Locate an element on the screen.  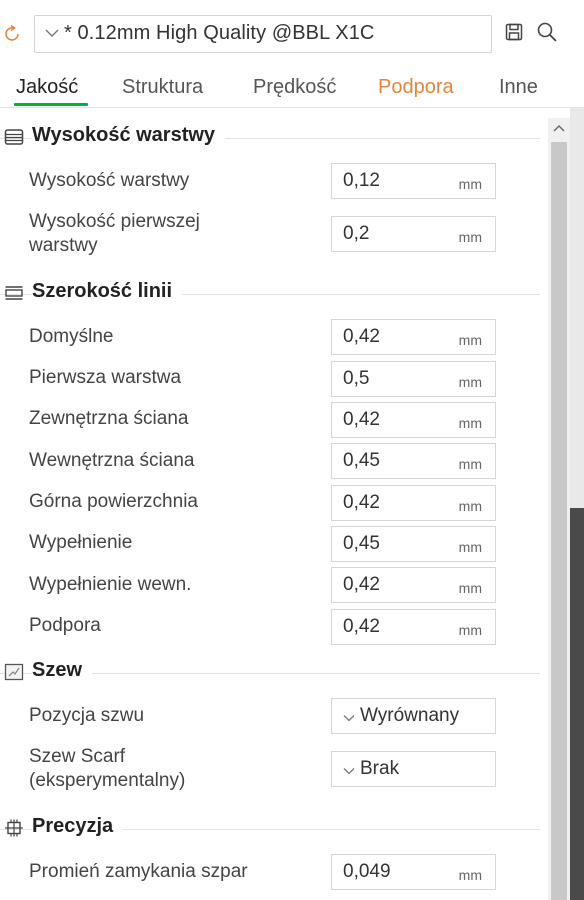
search-icon is located at coordinates (547, 32).